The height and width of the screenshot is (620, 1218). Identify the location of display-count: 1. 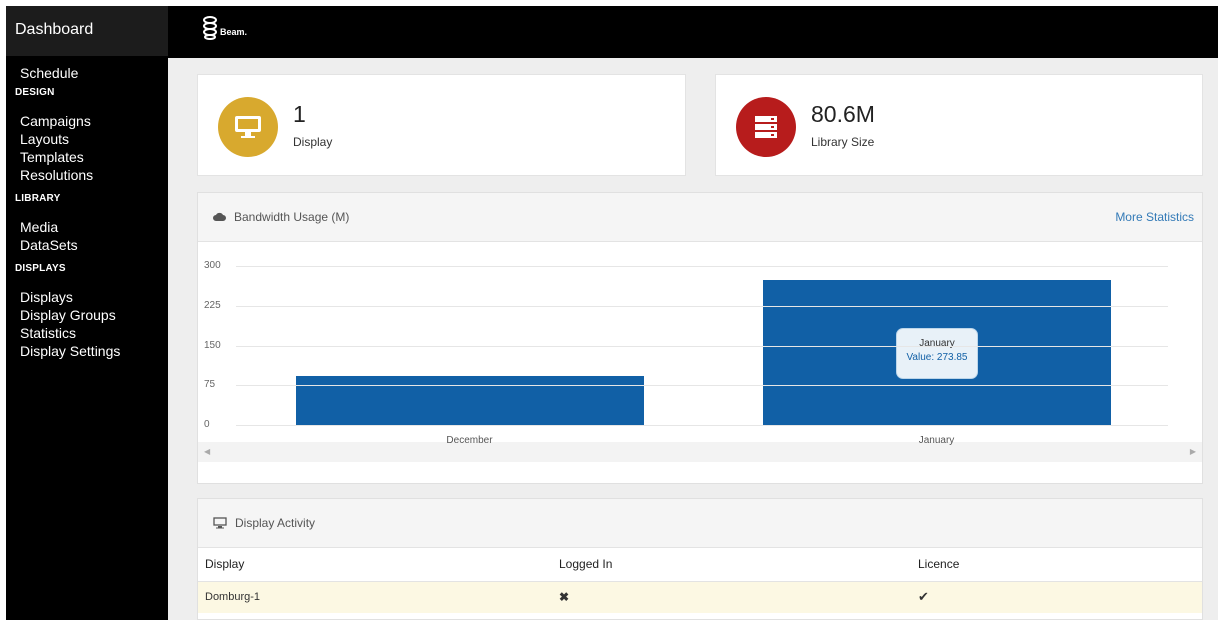
(299, 114).